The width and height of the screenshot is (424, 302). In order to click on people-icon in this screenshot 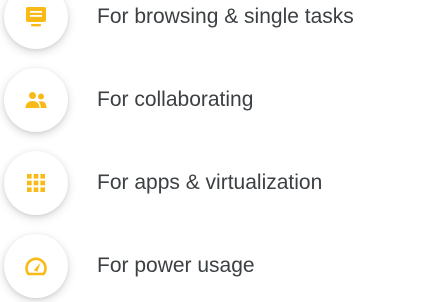, I will do `click(36, 100)`.